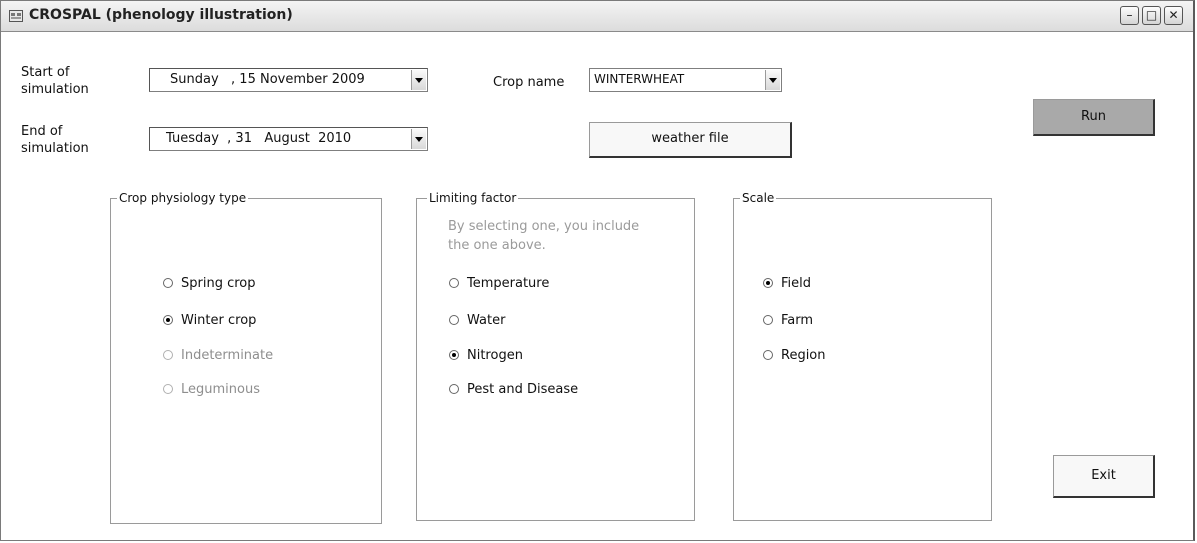  I want to click on close-button: ✕, so click(1173, 15).